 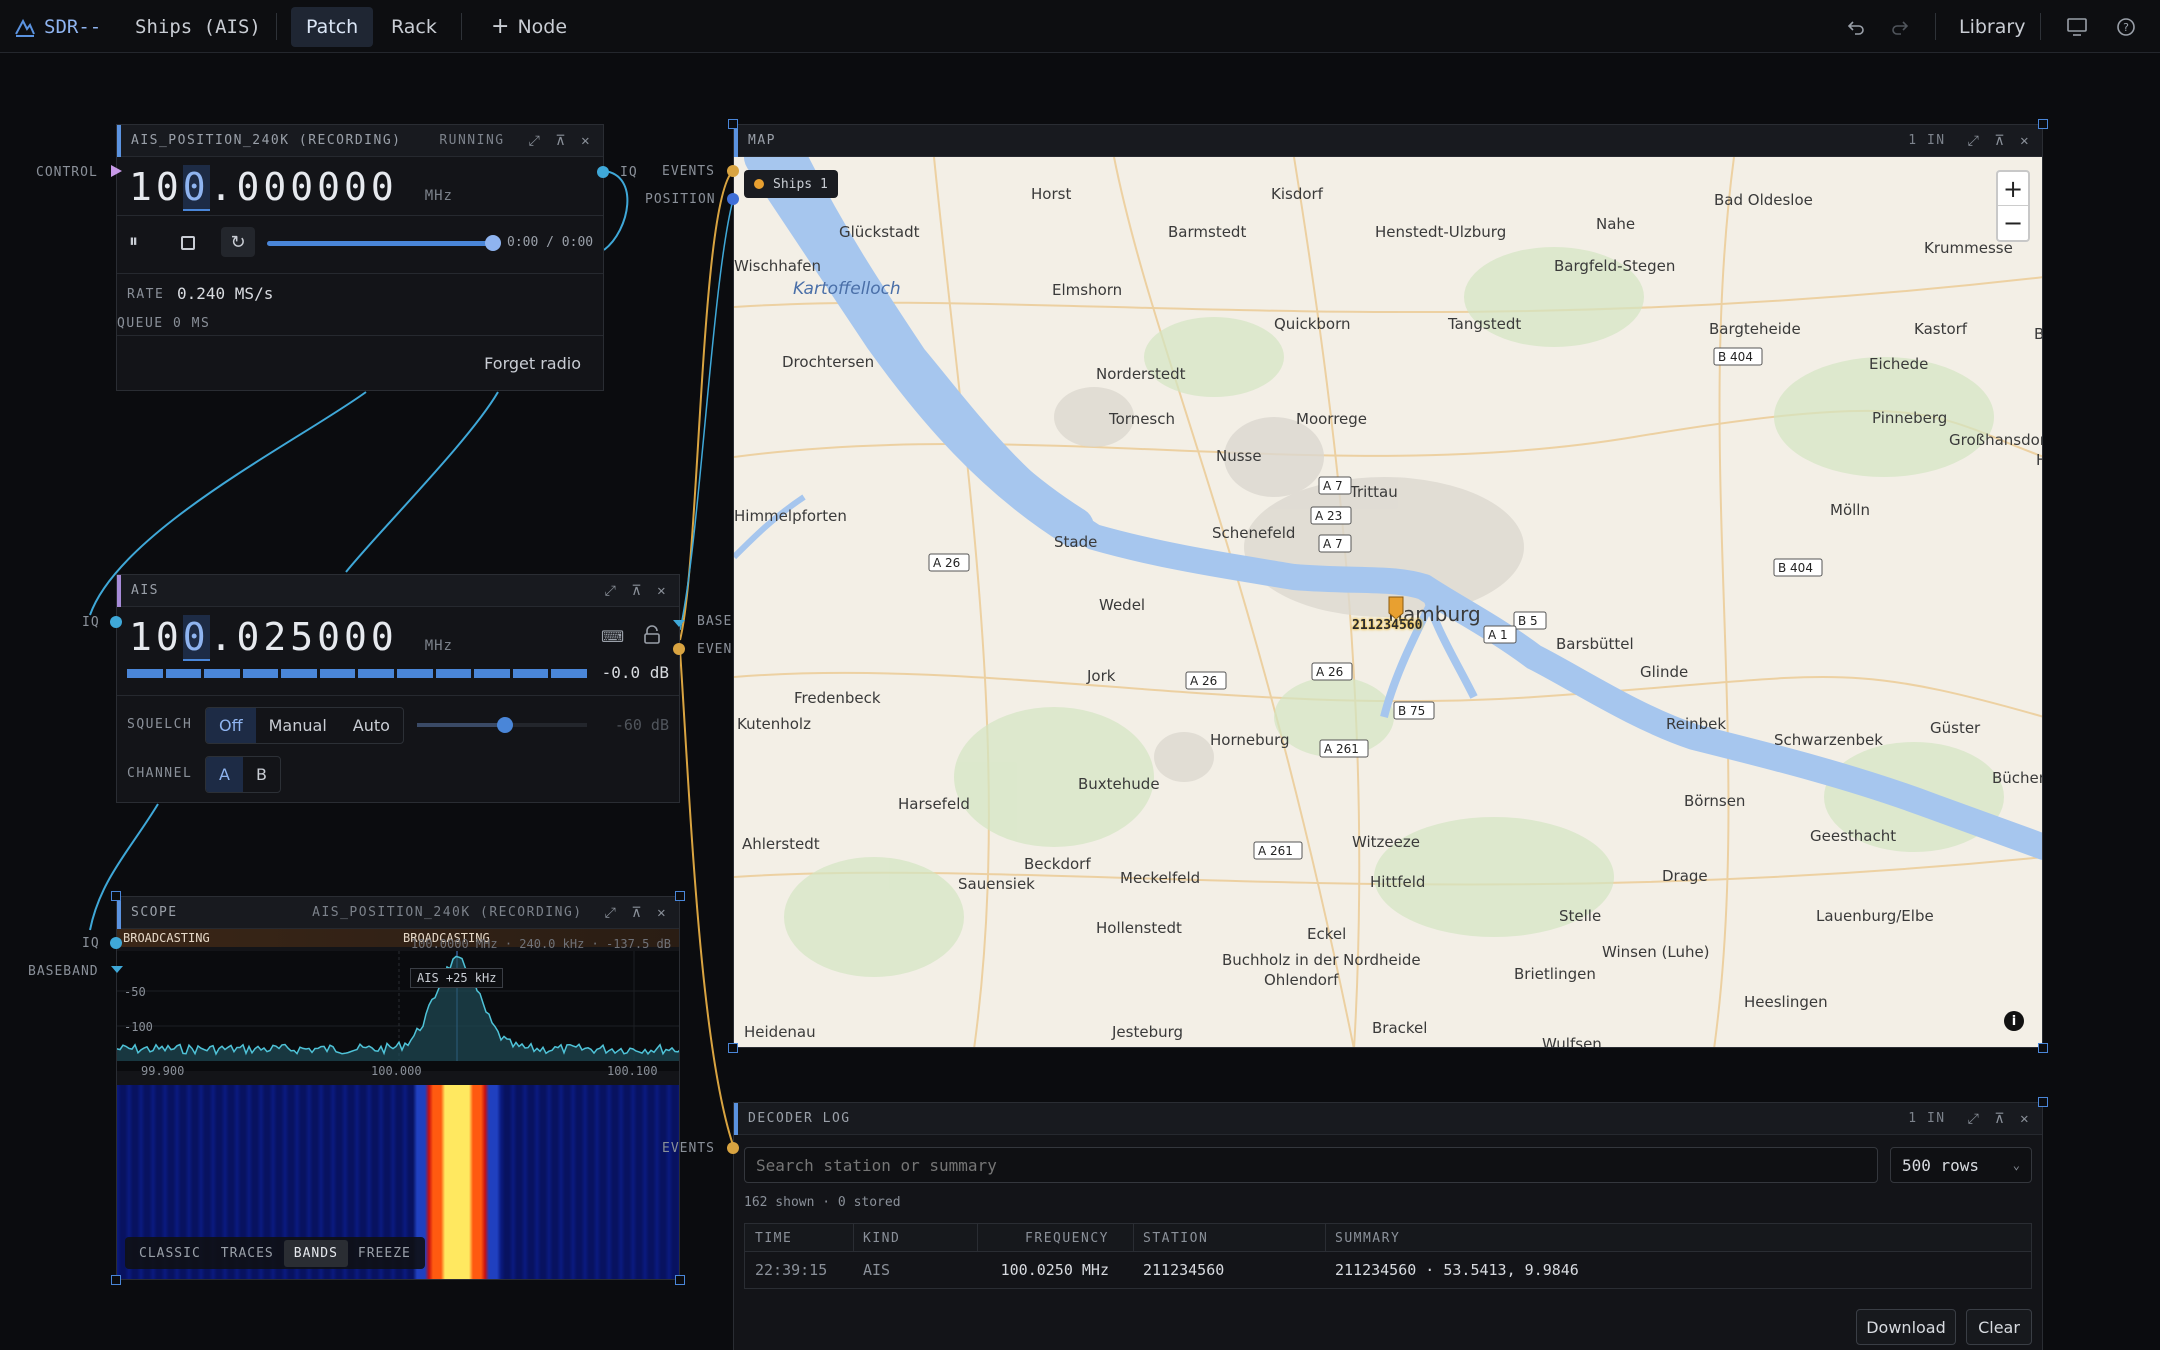 I want to click on events-out-port, so click(x=679, y=649).